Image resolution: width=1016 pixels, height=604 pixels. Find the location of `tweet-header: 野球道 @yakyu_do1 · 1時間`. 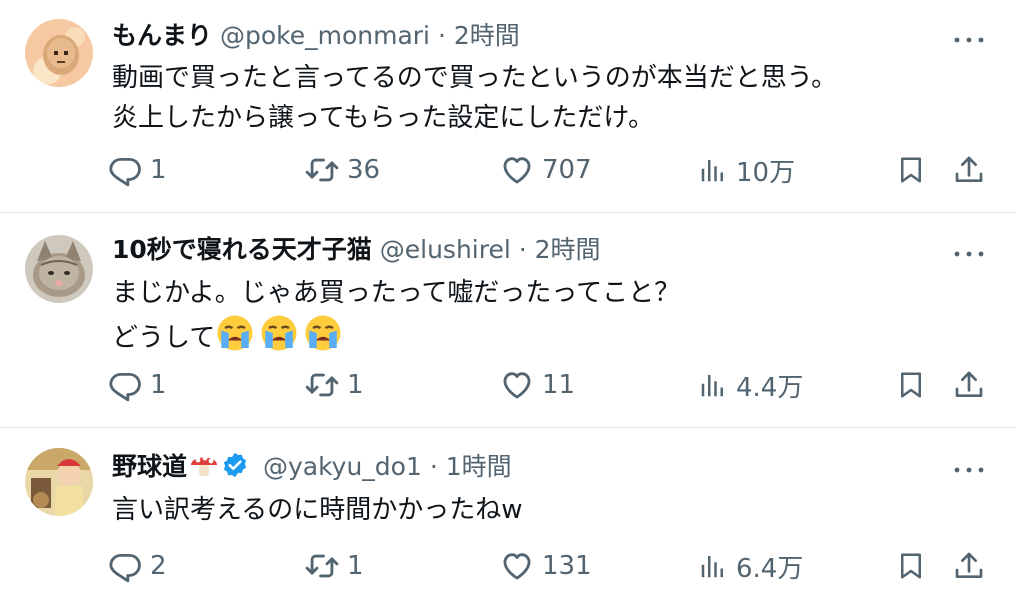

tweet-header: 野球道 @yakyu_do1 · 1時間 is located at coordinates (312, 466).